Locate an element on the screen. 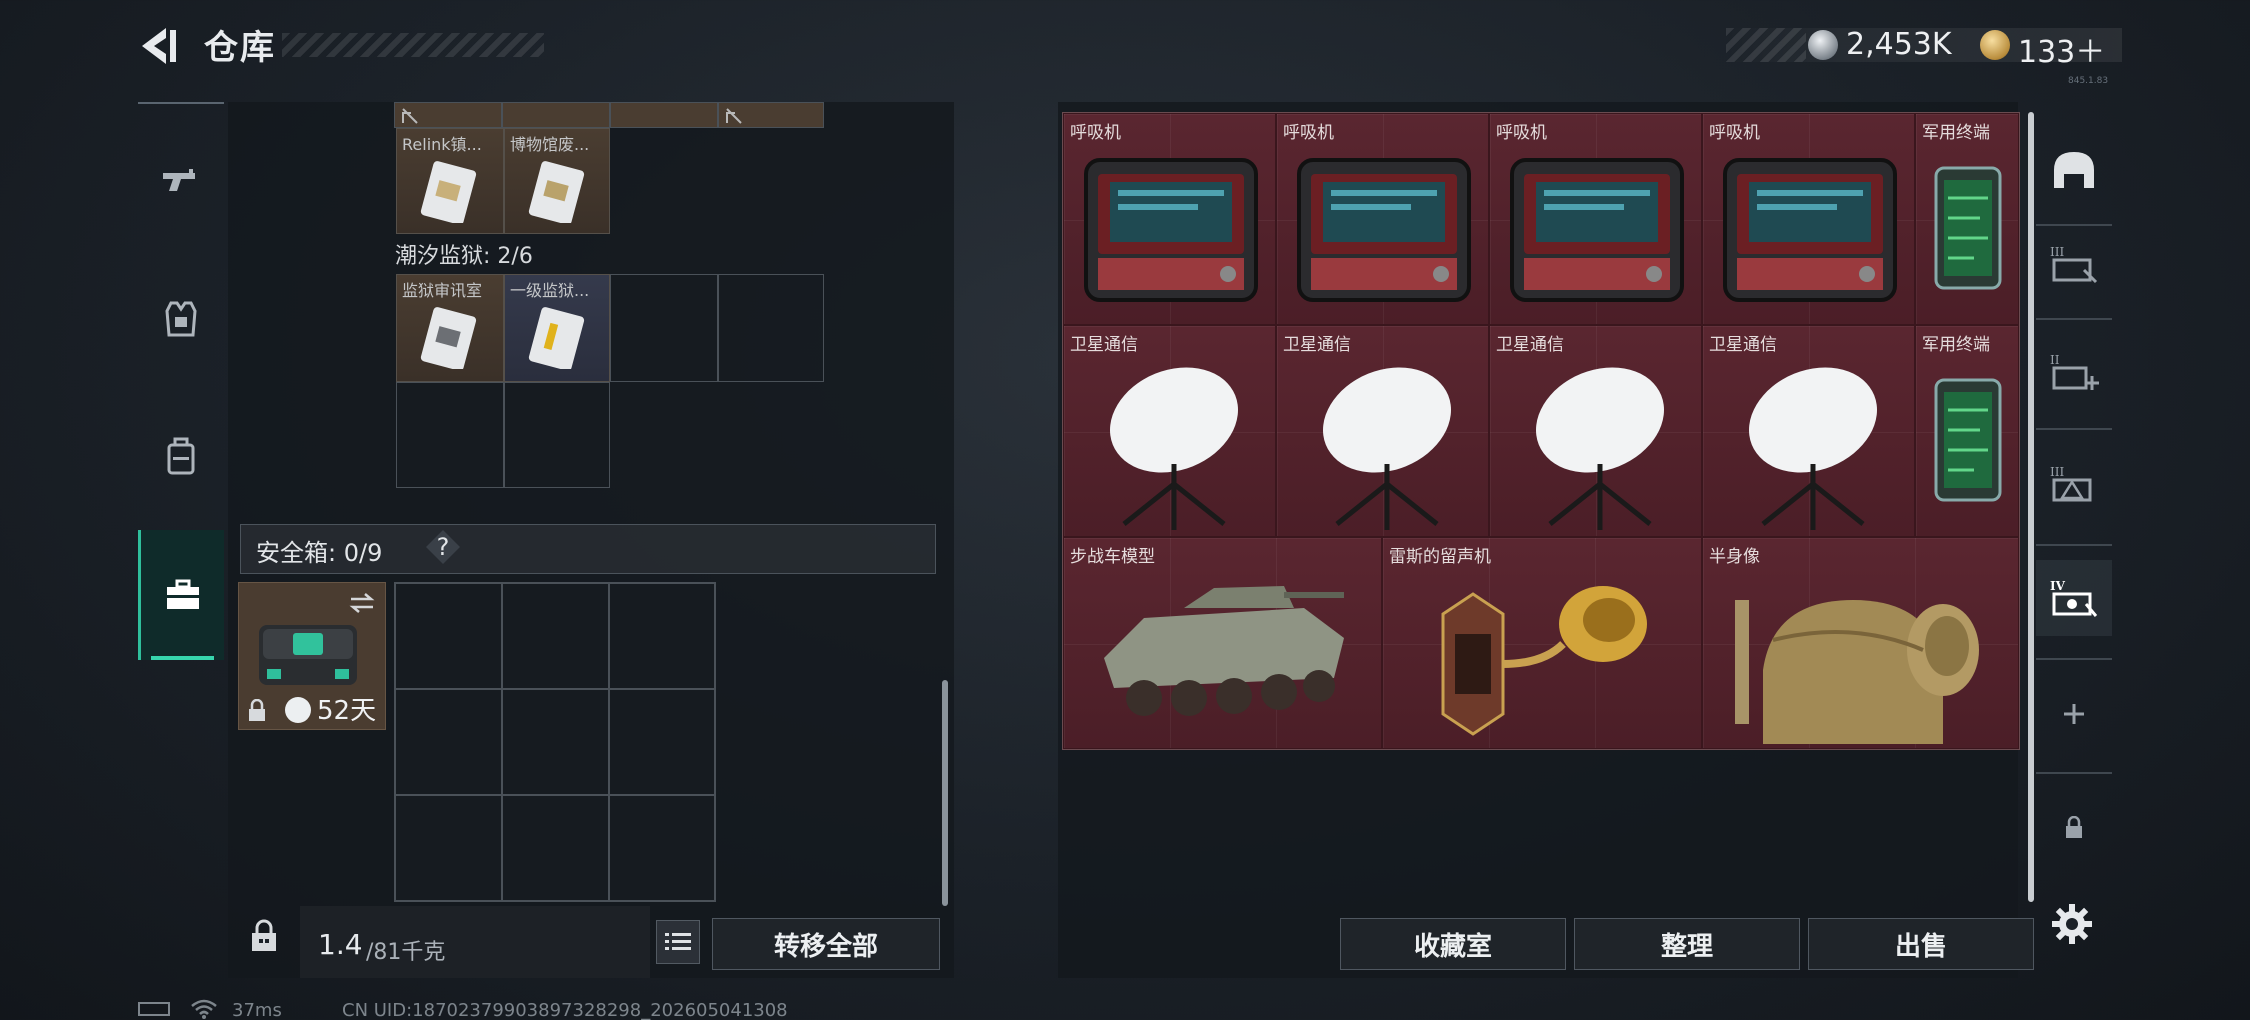 This screenshot has width=2250, height=1020. tab-tier-4-storage: IV is located at coordinates (2074, 598).